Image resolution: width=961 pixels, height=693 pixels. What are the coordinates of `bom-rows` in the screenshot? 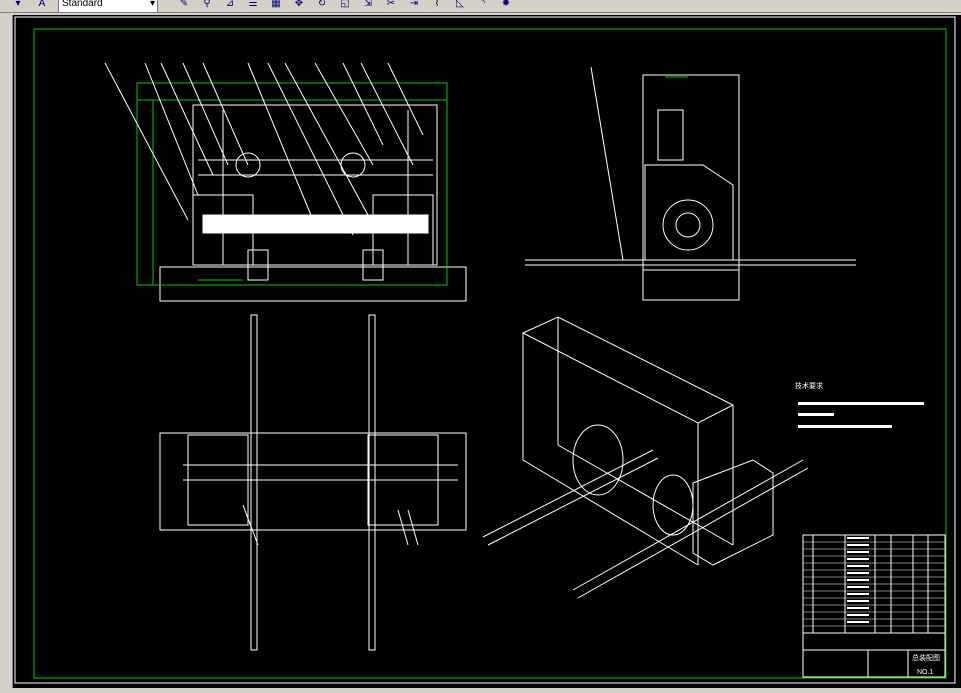 It's located at (874, 582).